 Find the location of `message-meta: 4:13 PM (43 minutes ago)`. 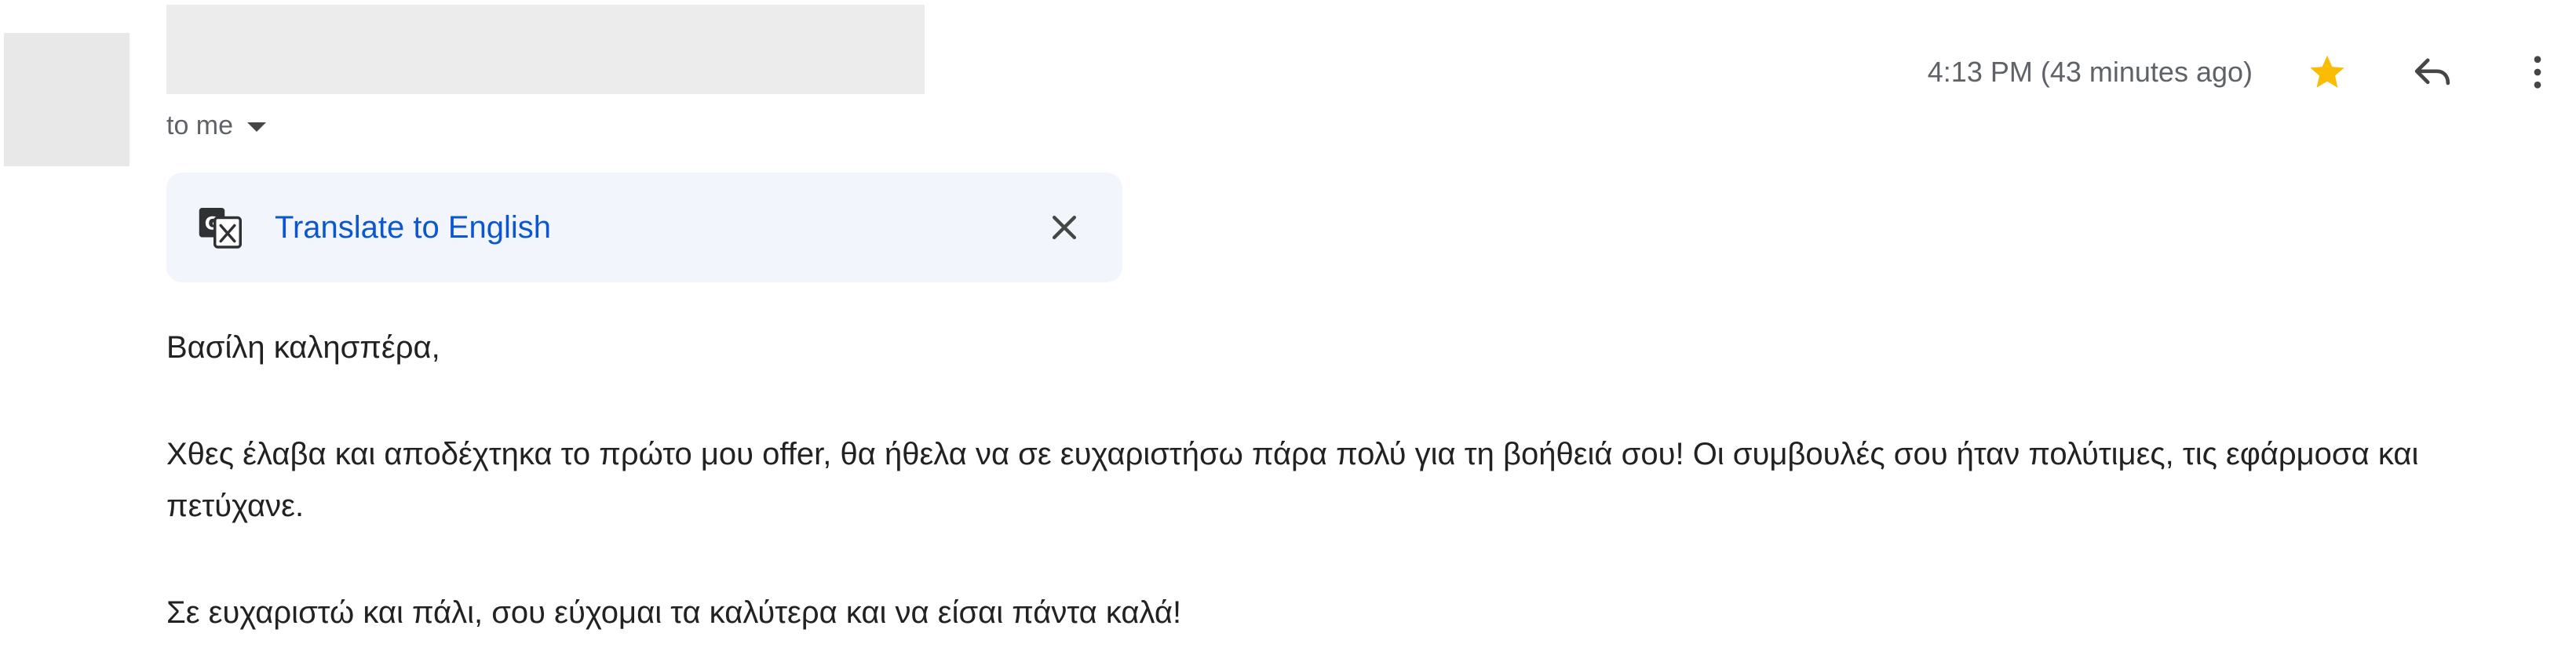

message-meta: 4:13 PM (43 minutes ago) is located at coordinates (2252, 72).